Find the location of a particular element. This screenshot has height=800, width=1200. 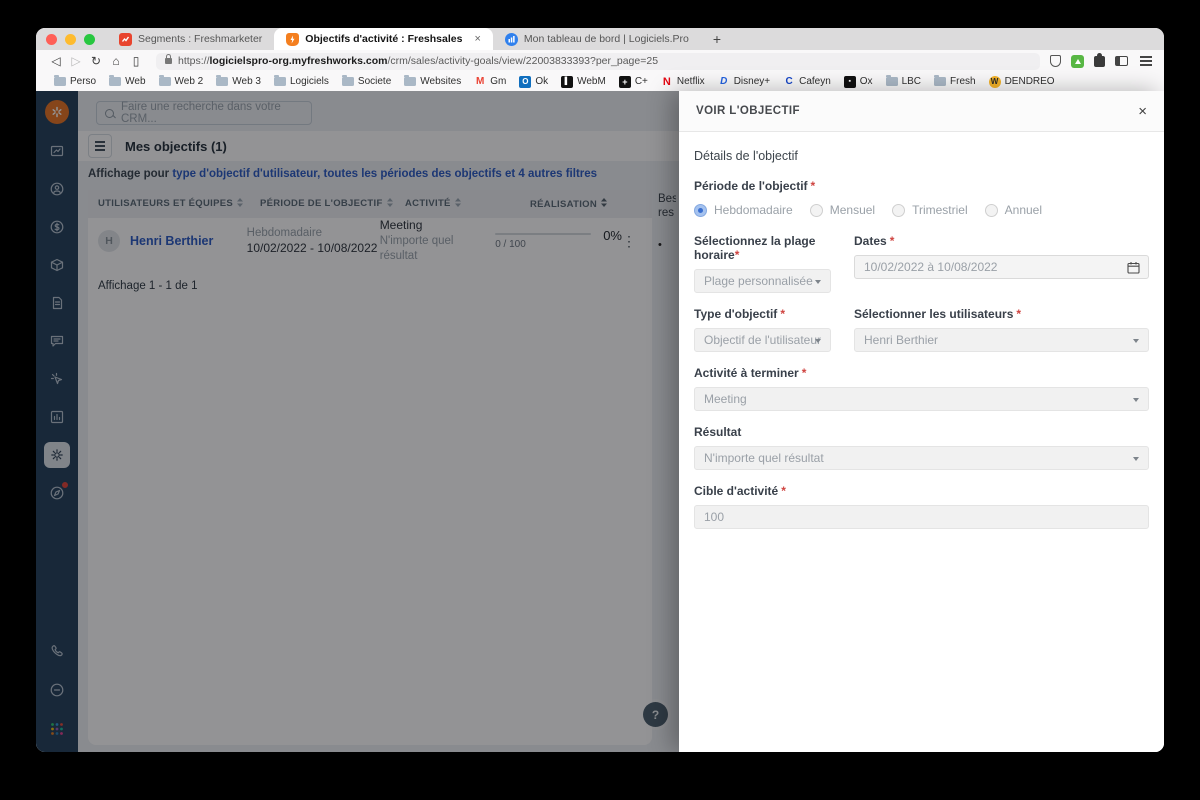

section-title: Détails de l'objectif is located at coordinates (746, 156).